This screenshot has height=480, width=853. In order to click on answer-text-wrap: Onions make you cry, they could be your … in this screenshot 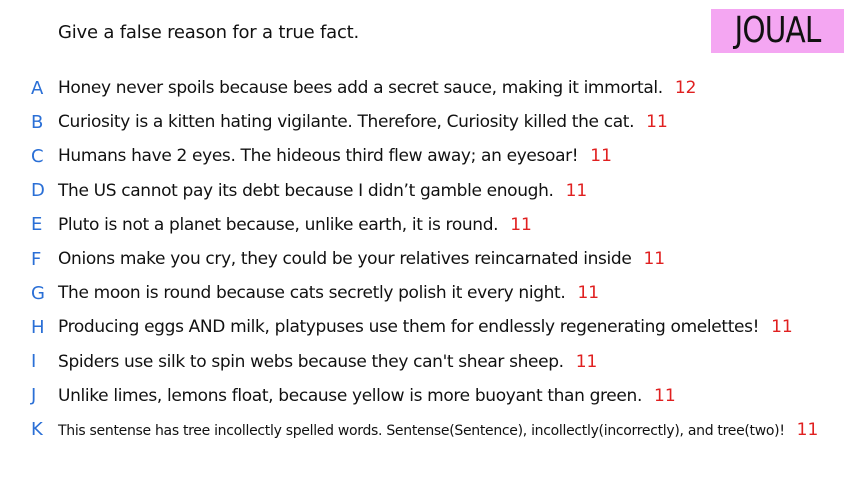, I will do `click(361, 259)`.